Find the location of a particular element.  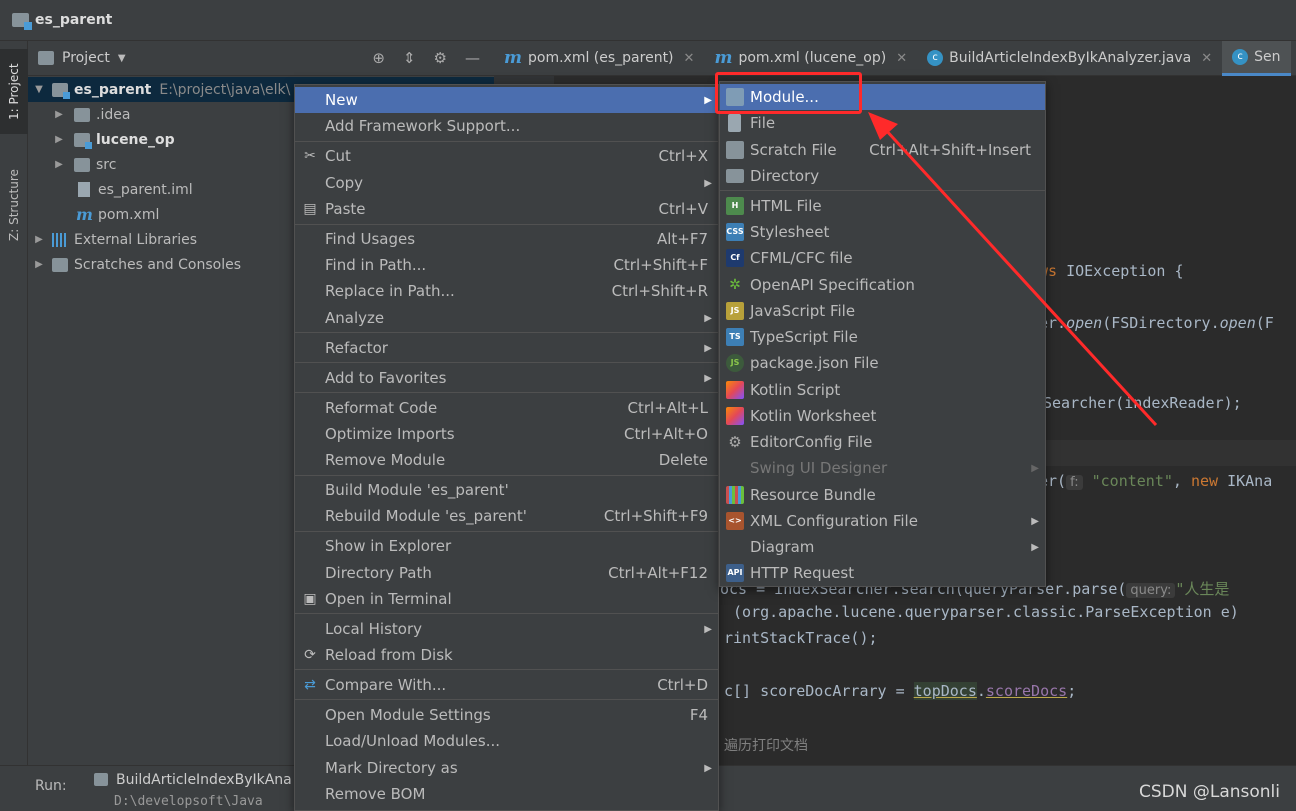

annotation-arrow-line is located at coordinates (1020, 276).